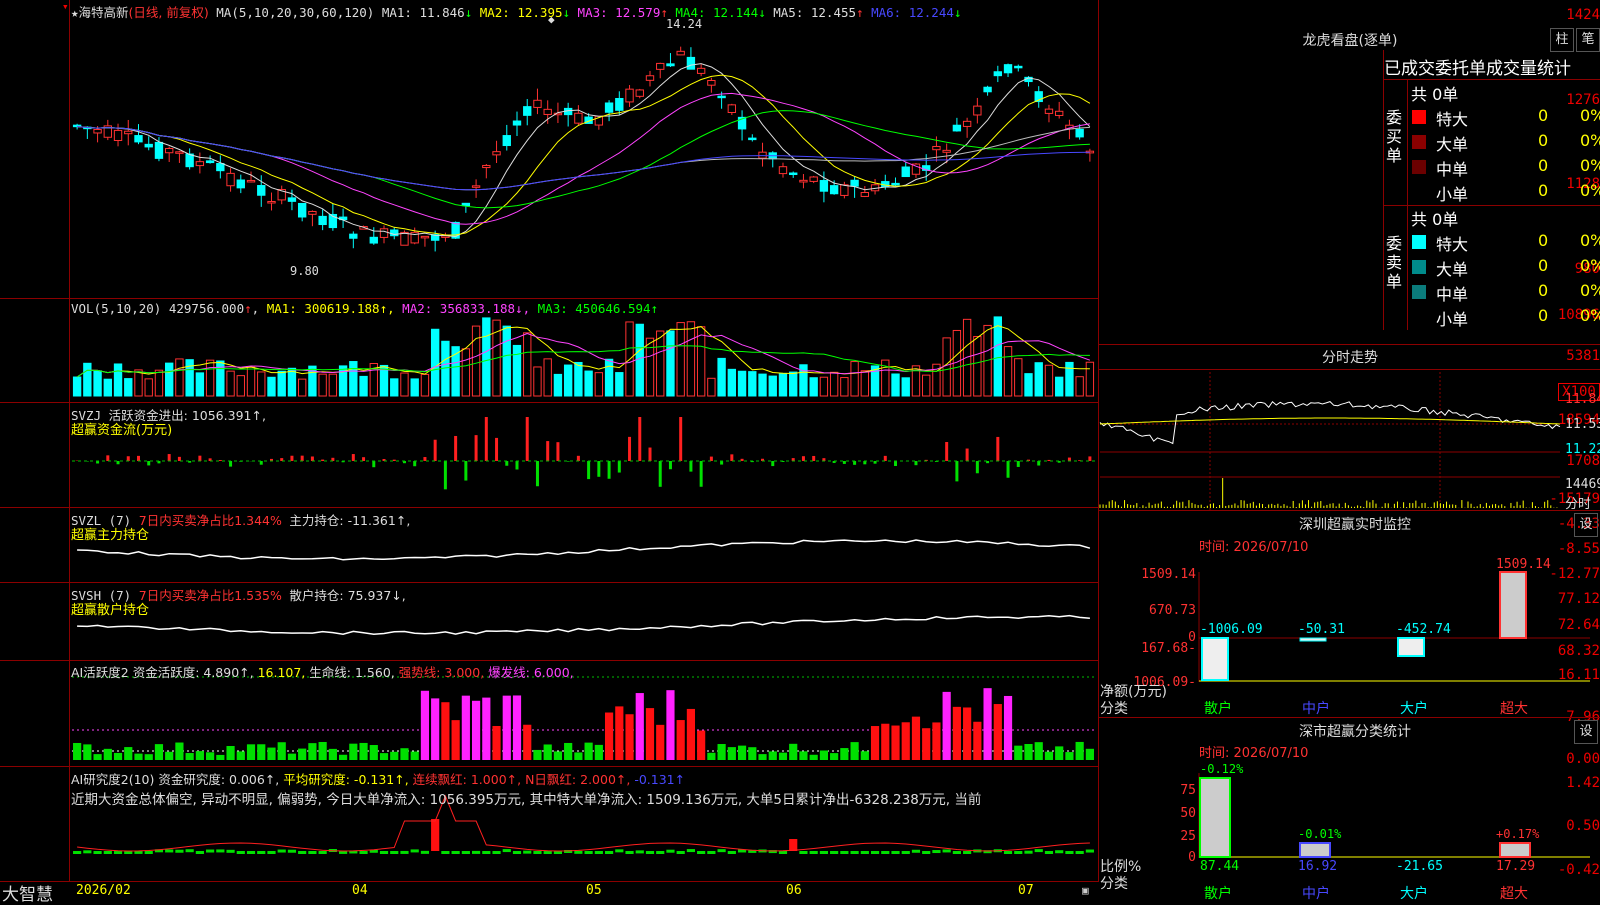 The width and height of the screenshot is (1600, 905). I want to click on category-value: -21.65, so click(1419, 866).